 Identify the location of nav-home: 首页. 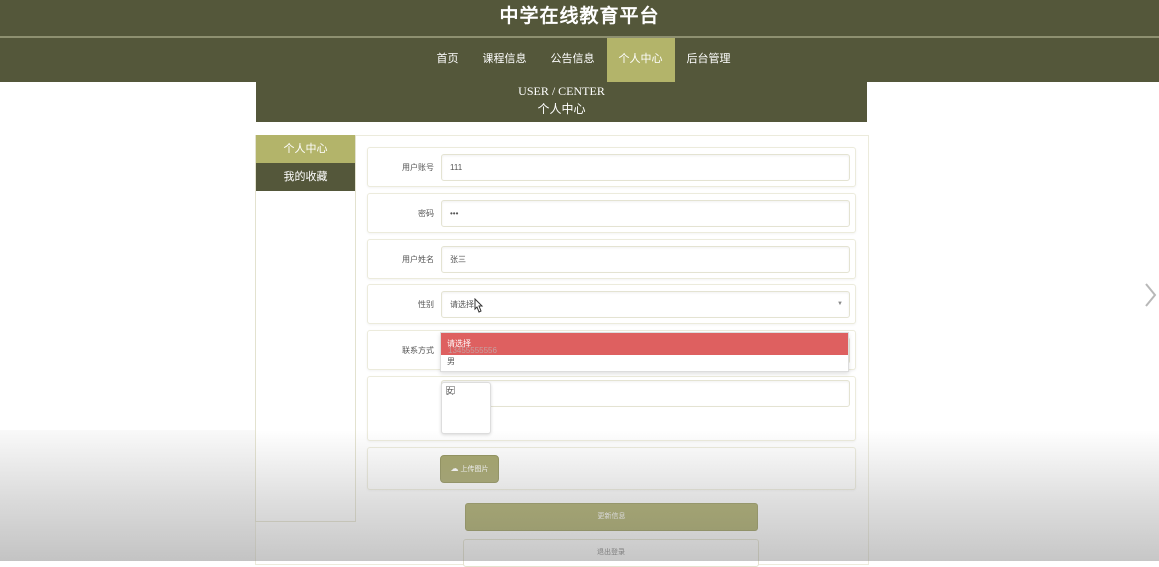
(448, 60).